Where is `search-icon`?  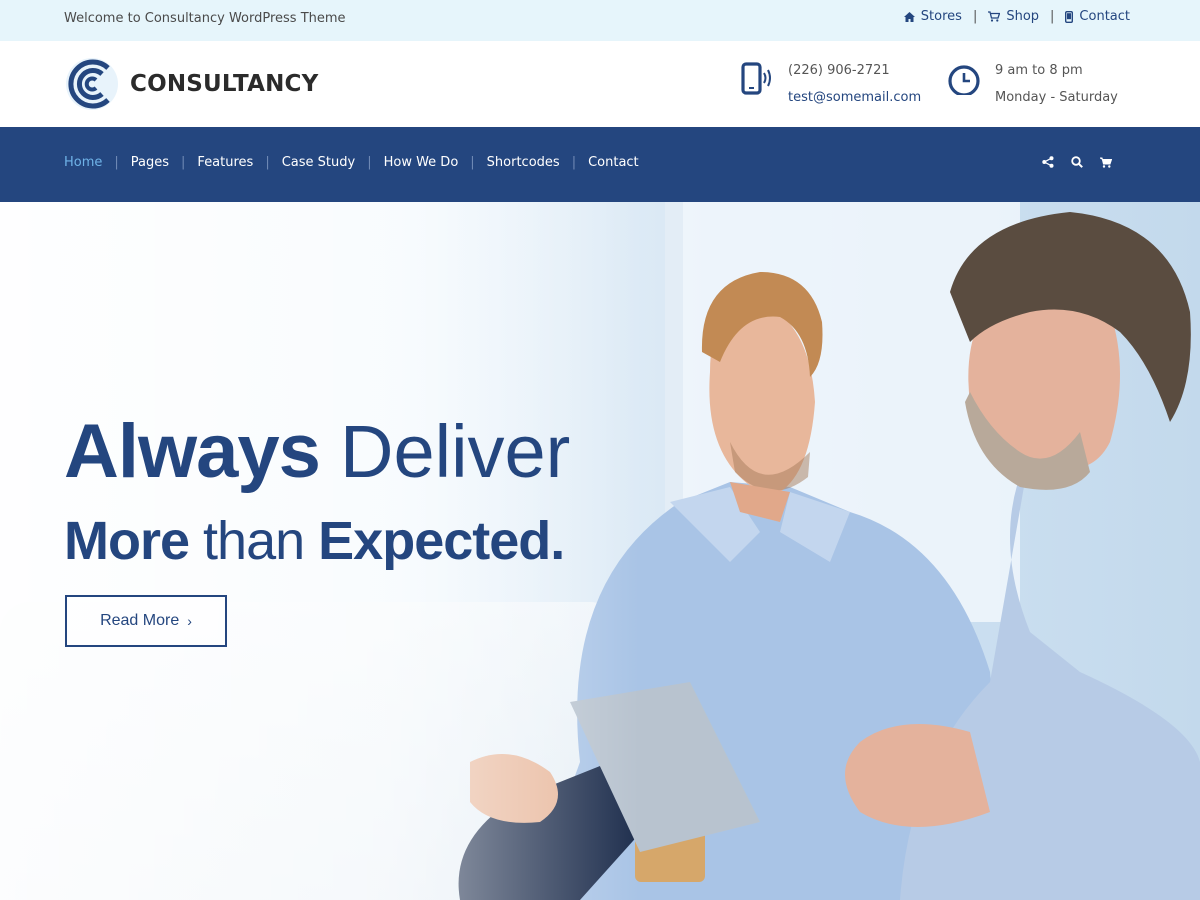
search-icon is located at coordinates (1077, 162).